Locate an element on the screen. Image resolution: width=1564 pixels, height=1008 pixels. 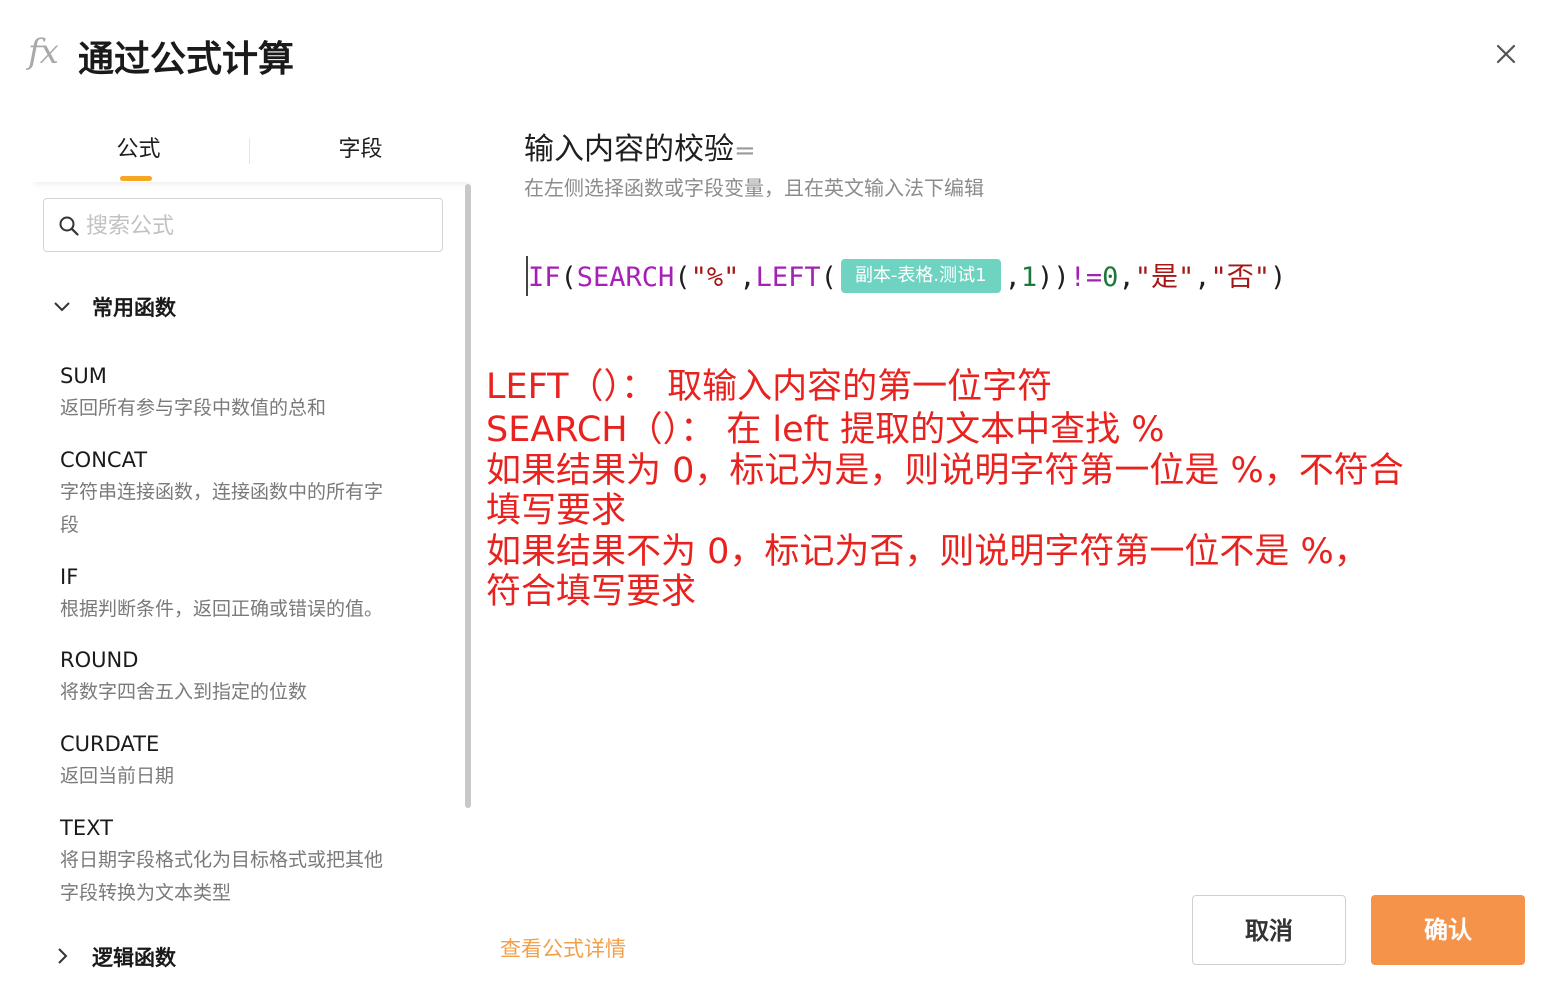
dialog-title: 通过公式计算 is located at coordinates (186, 59).